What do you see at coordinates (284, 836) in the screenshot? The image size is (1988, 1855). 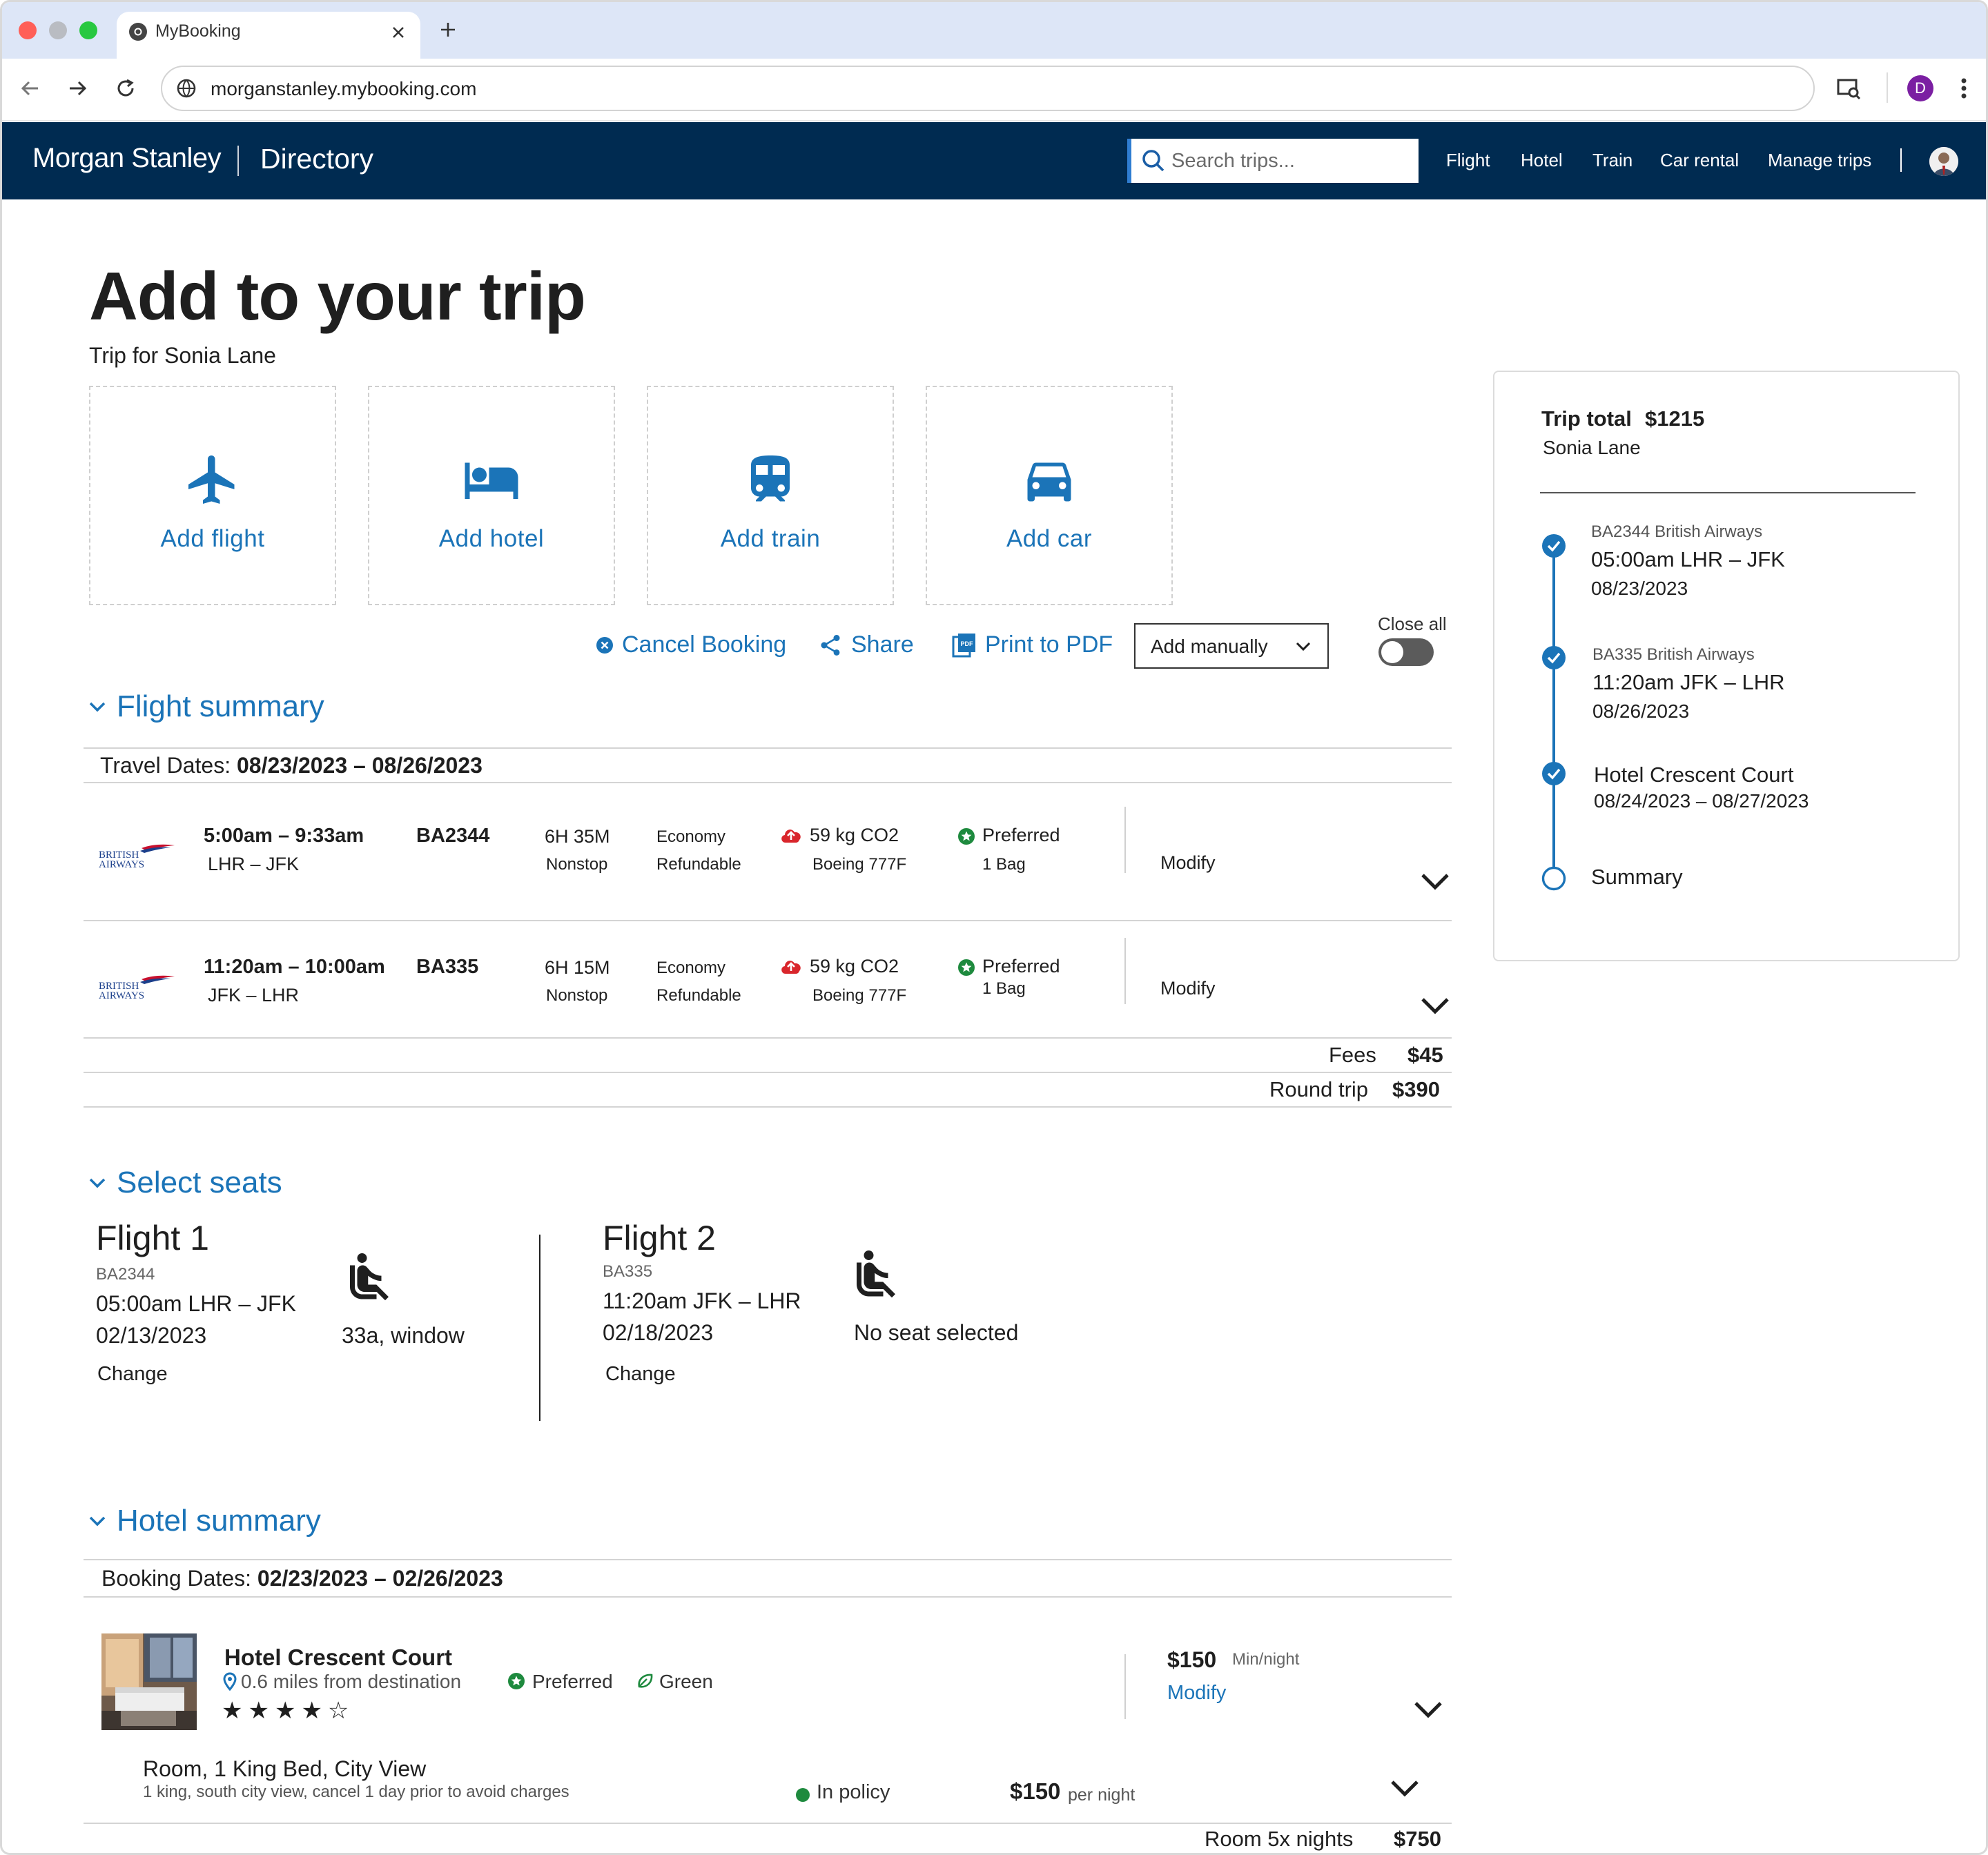 I see `flight-times: 5:00am – 9:33am` at bounding box center [284, 836].